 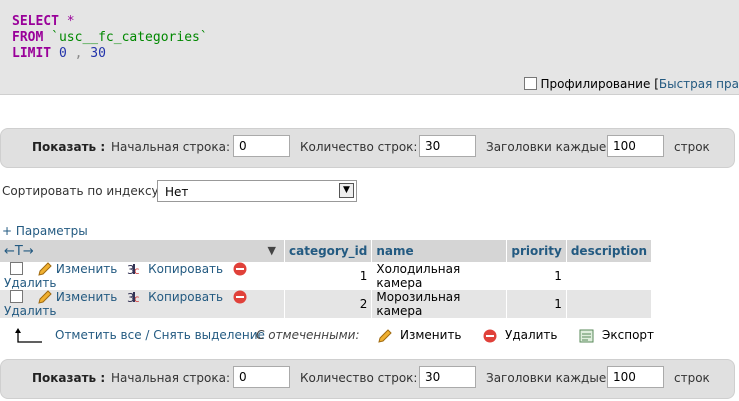 I want to click on profiling-bar: Профилирование [Быстрая пра, so click(x=631, y=84).